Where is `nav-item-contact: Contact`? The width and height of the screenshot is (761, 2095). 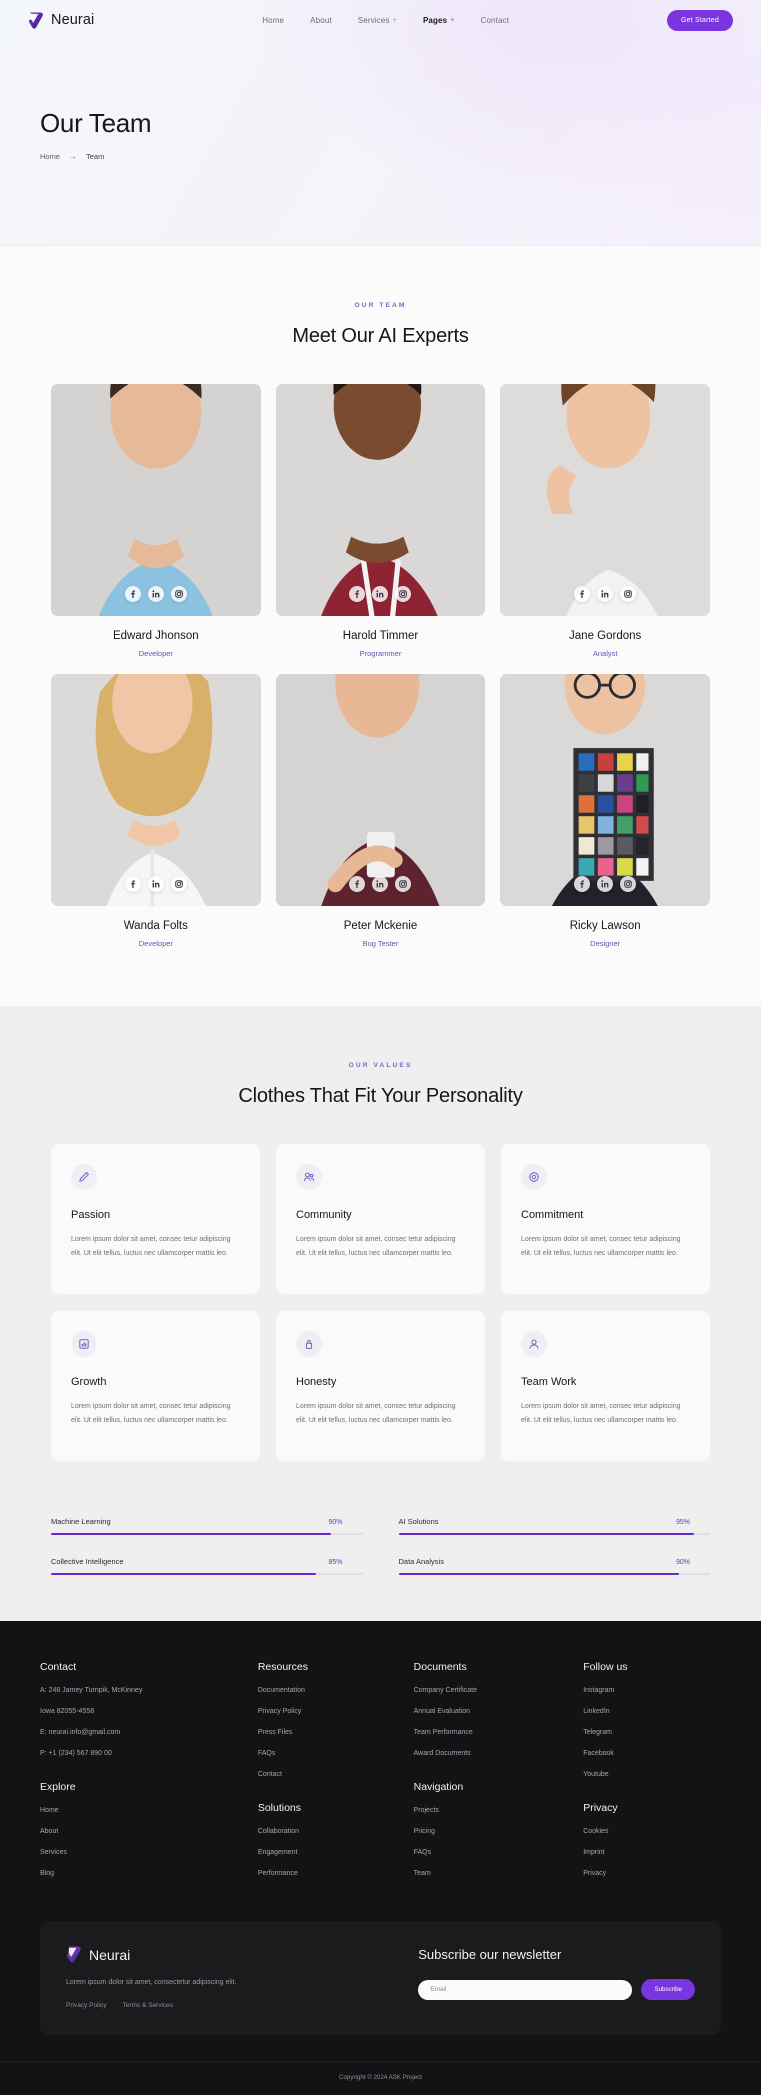 nav-item-contact: Contact is located at coordinates (495, 20).